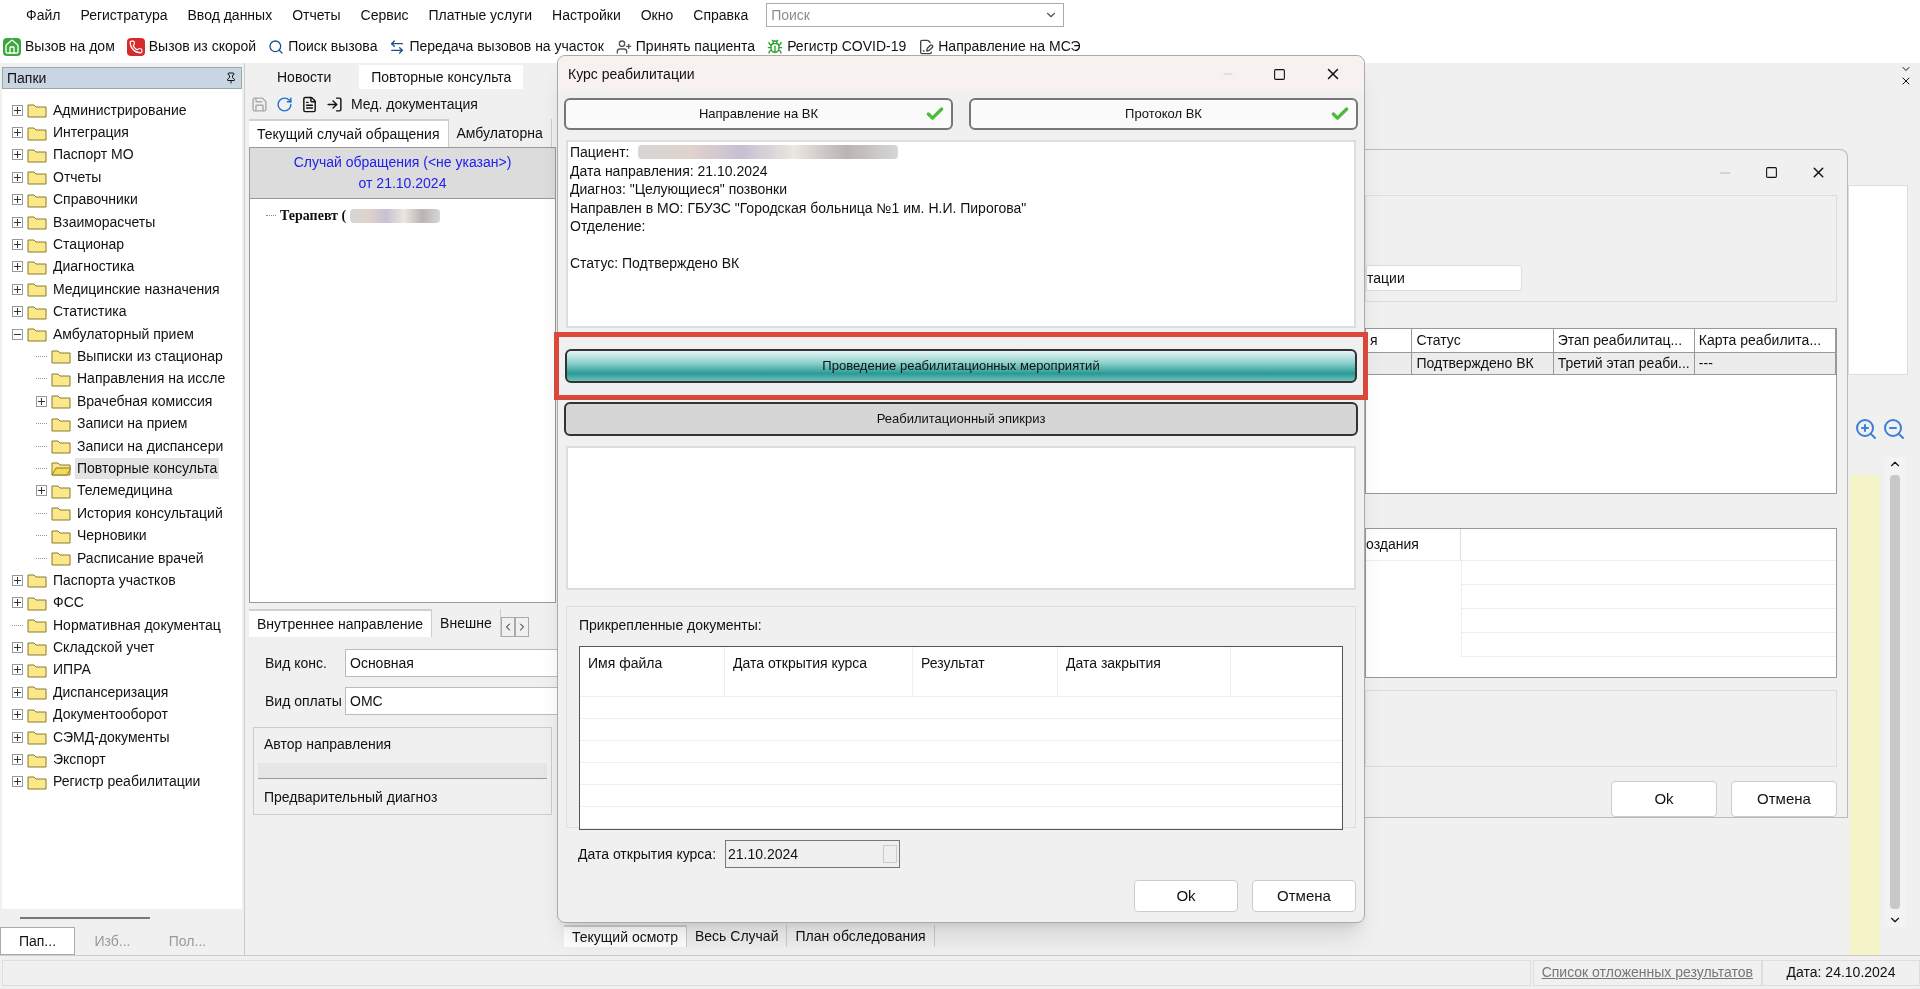  What do you see at coordinates (1279, 74) in the screenshot?
I see `maximize-icon` at bounding box center [1279, 74].